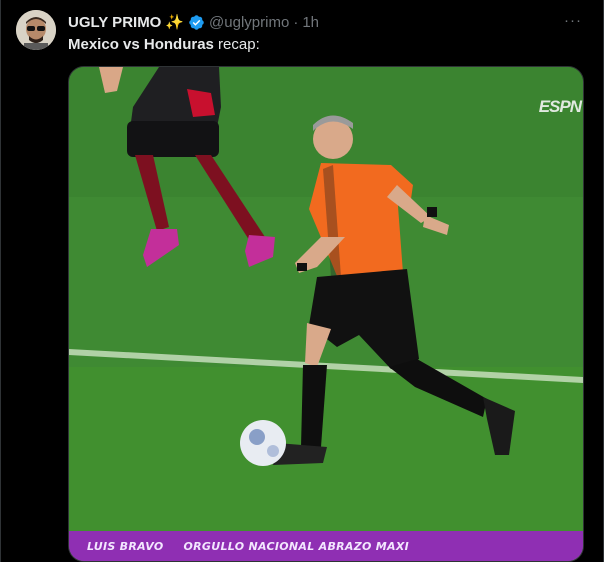  What do you see at coordinates (125, 546) in the screenshot?
I see `lower-third-name: LUIS BRAVO` at bounding box center [125, 546].